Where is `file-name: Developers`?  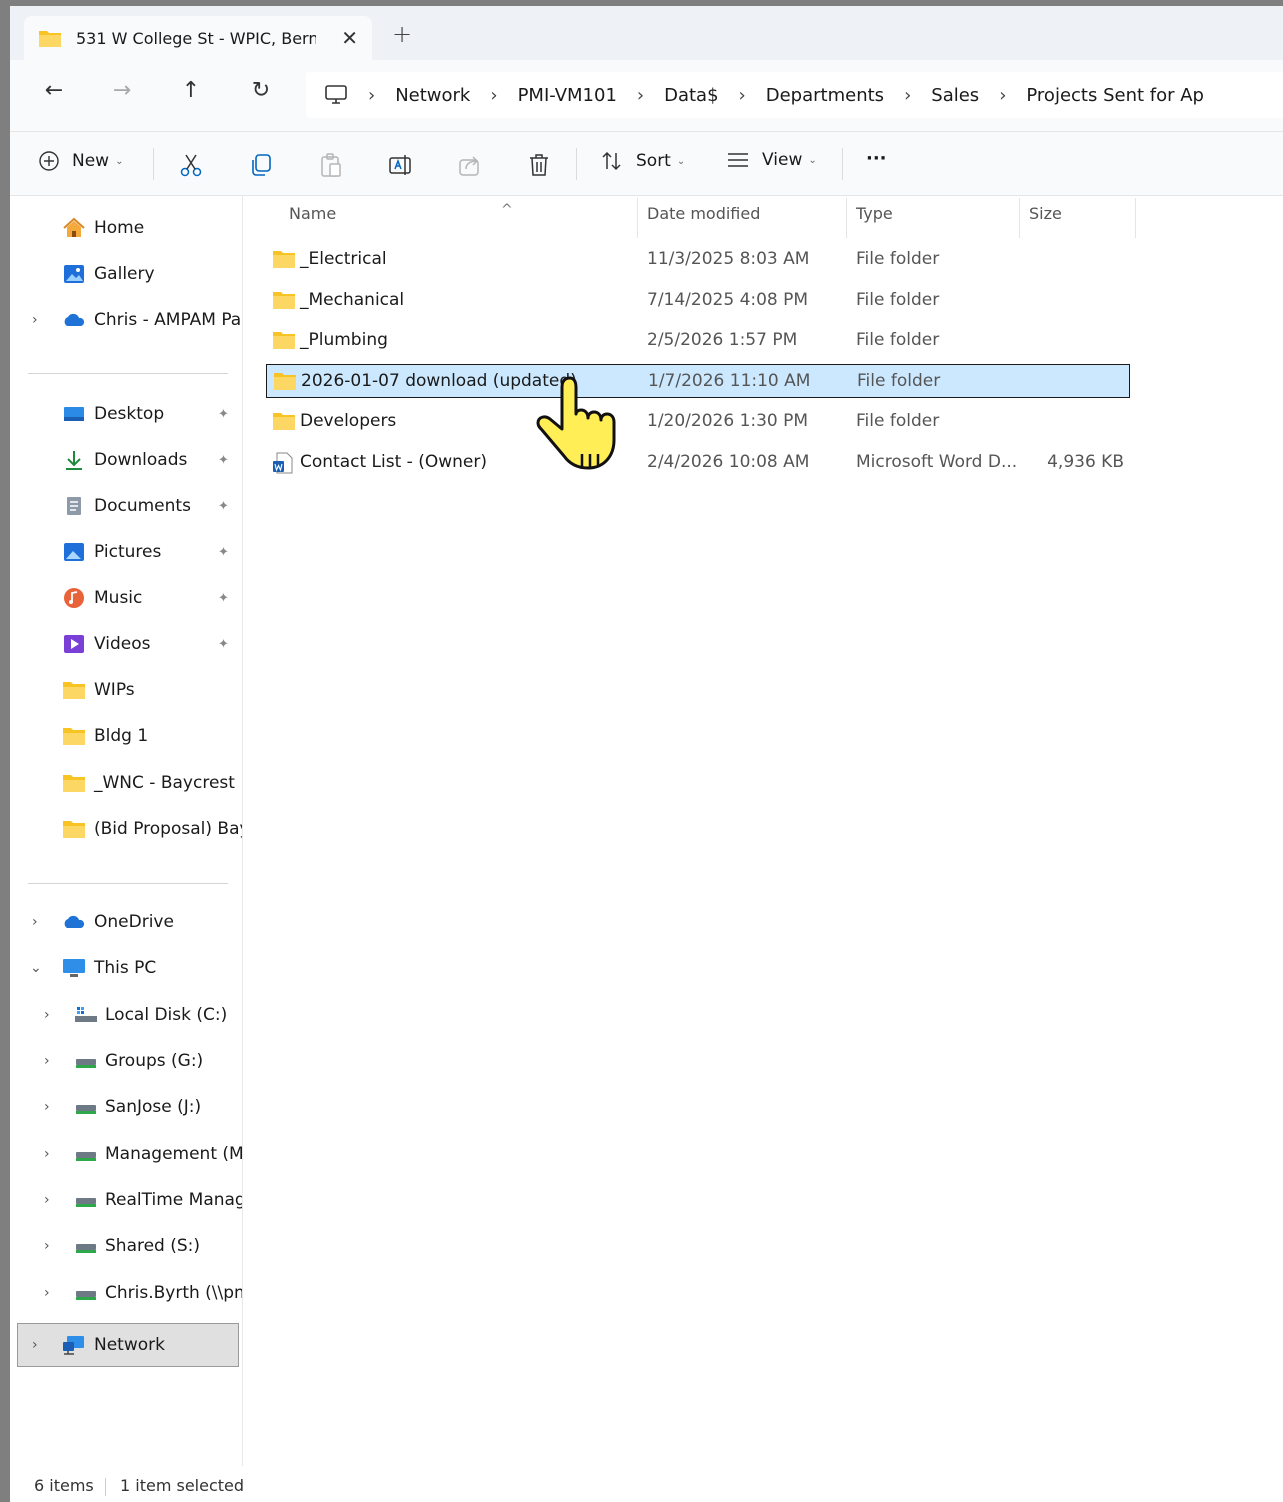
file-name: Developers is located at coordinates (348, 421).